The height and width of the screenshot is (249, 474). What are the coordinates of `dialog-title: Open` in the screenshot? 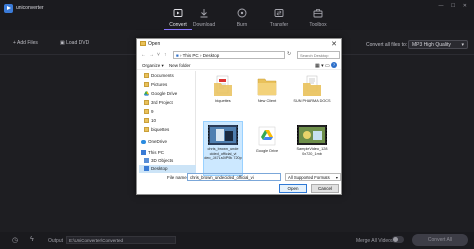 It's located at (154, 44).